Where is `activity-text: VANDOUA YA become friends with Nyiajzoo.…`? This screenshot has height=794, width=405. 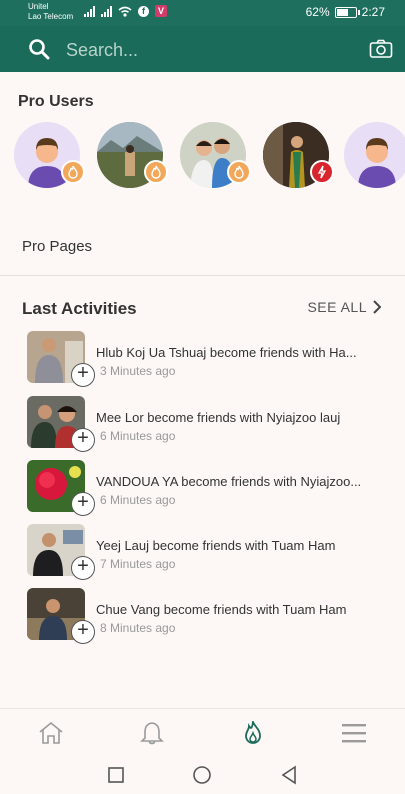 activity-text: VANDOUA YA become friends with Nyiajzoo.… is located at coordinates (229, 481).